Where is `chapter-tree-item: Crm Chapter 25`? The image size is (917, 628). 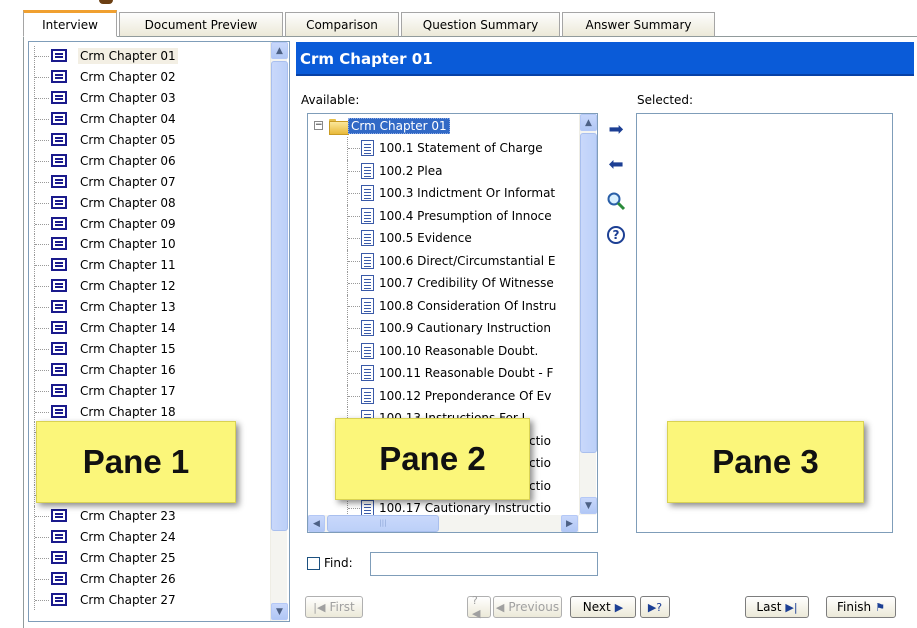
chapter-tree-item: Crm Chapter 25 is located at coordinates (149, 558).